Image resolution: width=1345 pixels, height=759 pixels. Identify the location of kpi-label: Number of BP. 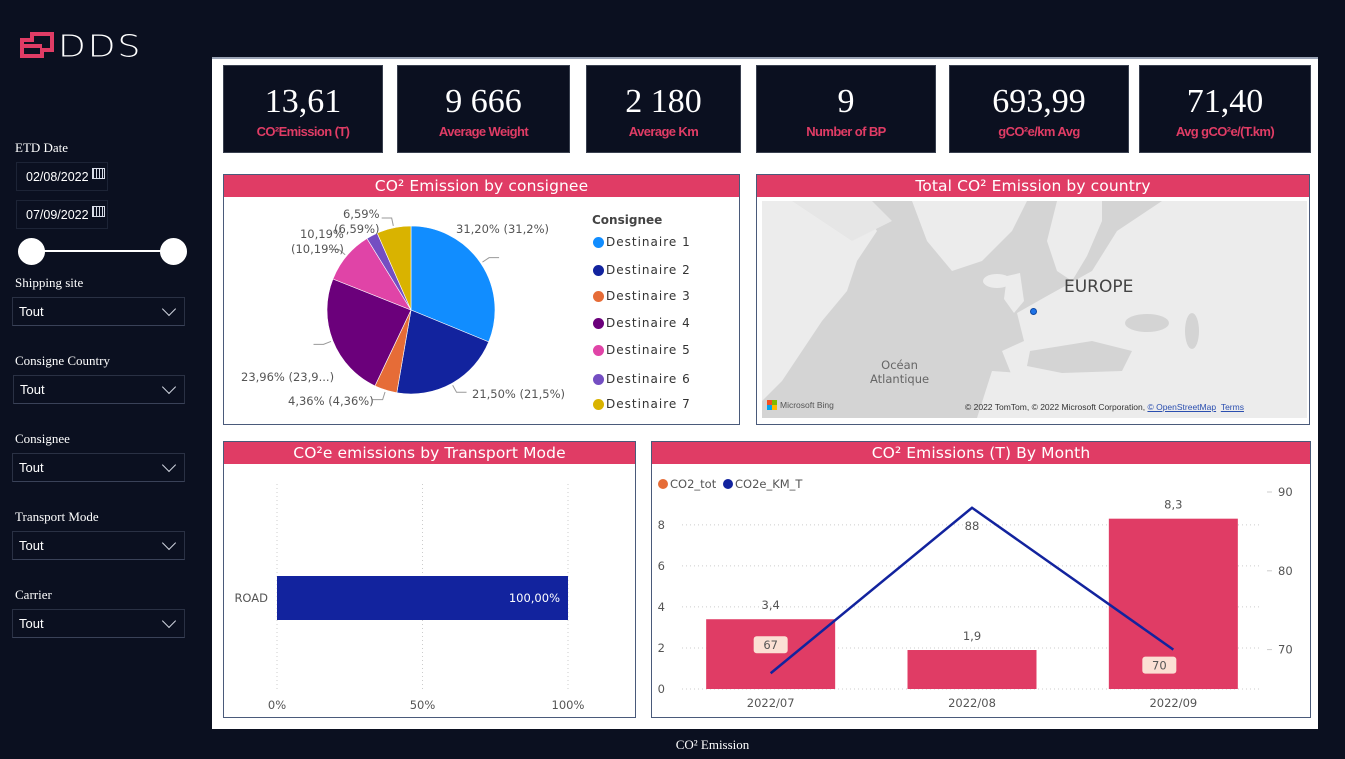
(846, 131).